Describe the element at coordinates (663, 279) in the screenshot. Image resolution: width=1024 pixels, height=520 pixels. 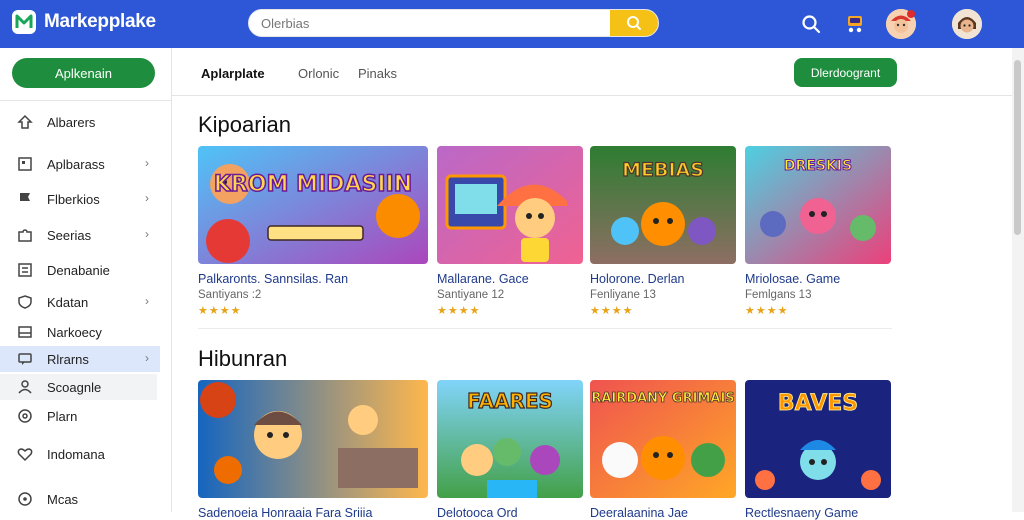
I see `card-title: Holorone. Derlan` at that location.